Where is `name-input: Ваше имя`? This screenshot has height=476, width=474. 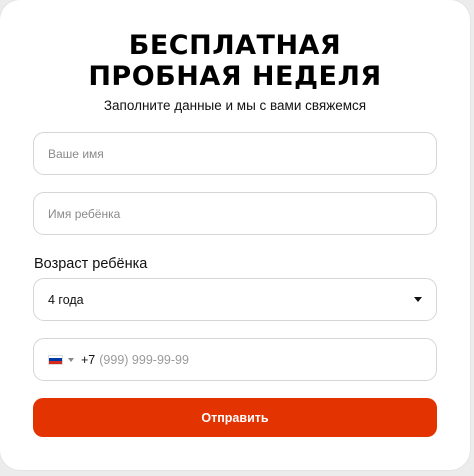
name-input: Ваше имя is located at coordinates (235, 153).